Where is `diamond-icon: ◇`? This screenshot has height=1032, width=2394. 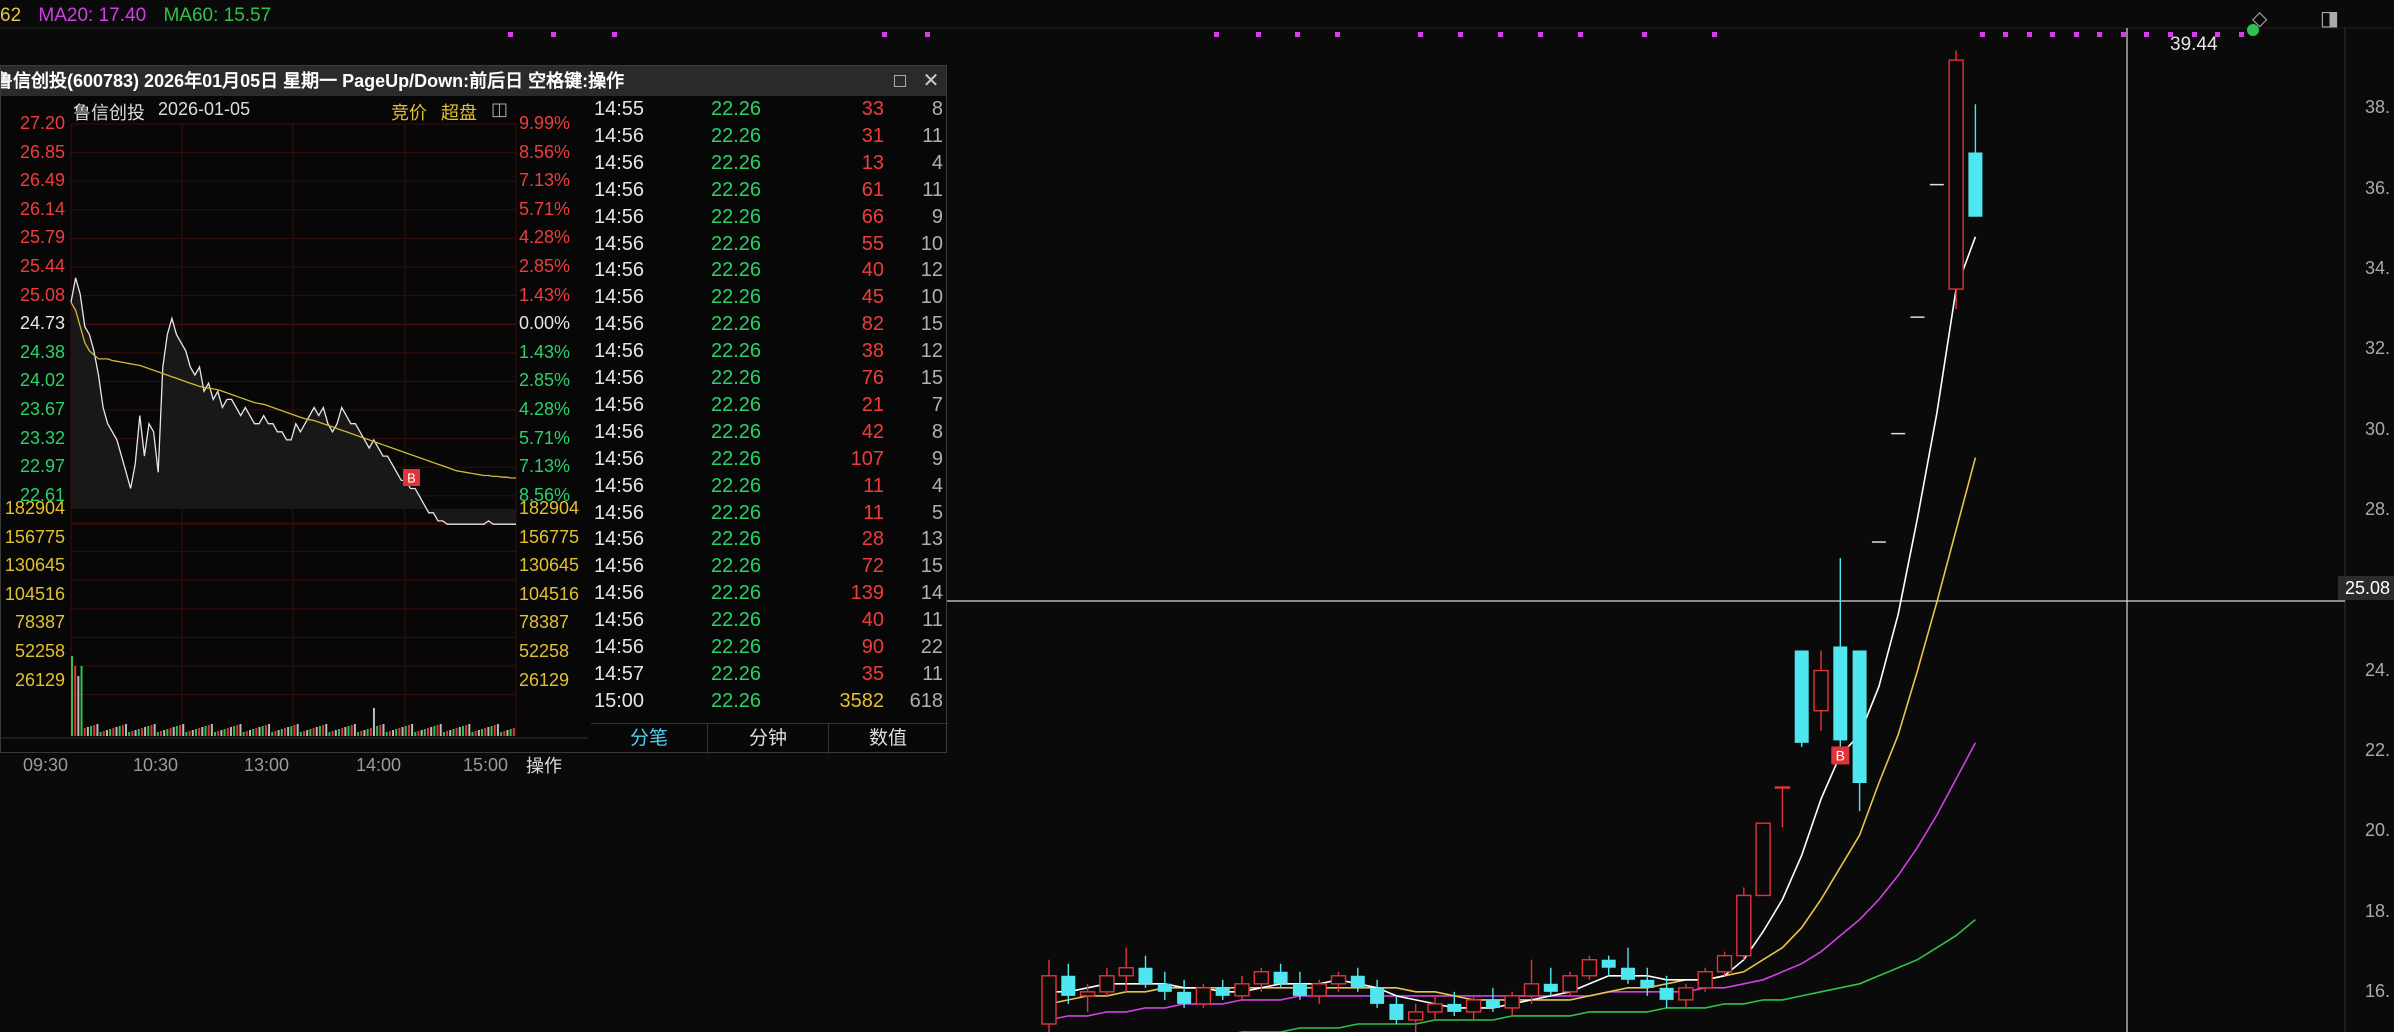
diamond-icon: ◇ is located at coordinates (2259, 18).